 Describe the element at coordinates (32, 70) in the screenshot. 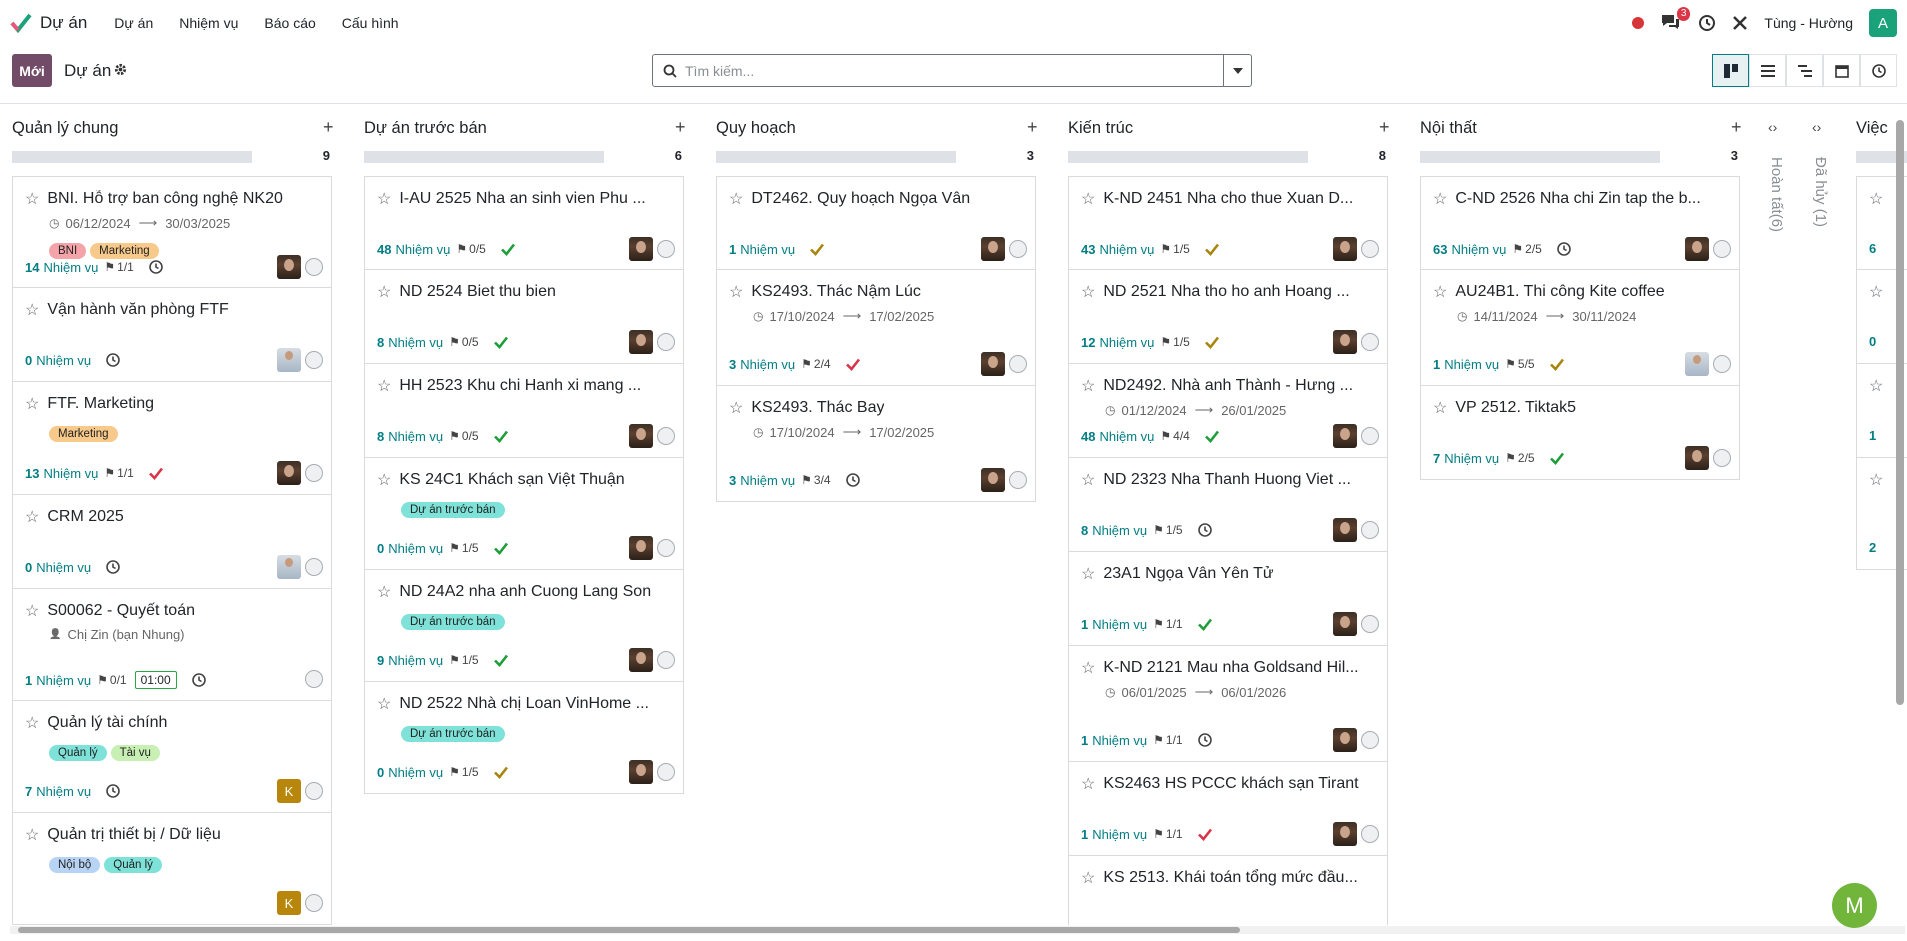

I see `new-button: Mới` at that location.